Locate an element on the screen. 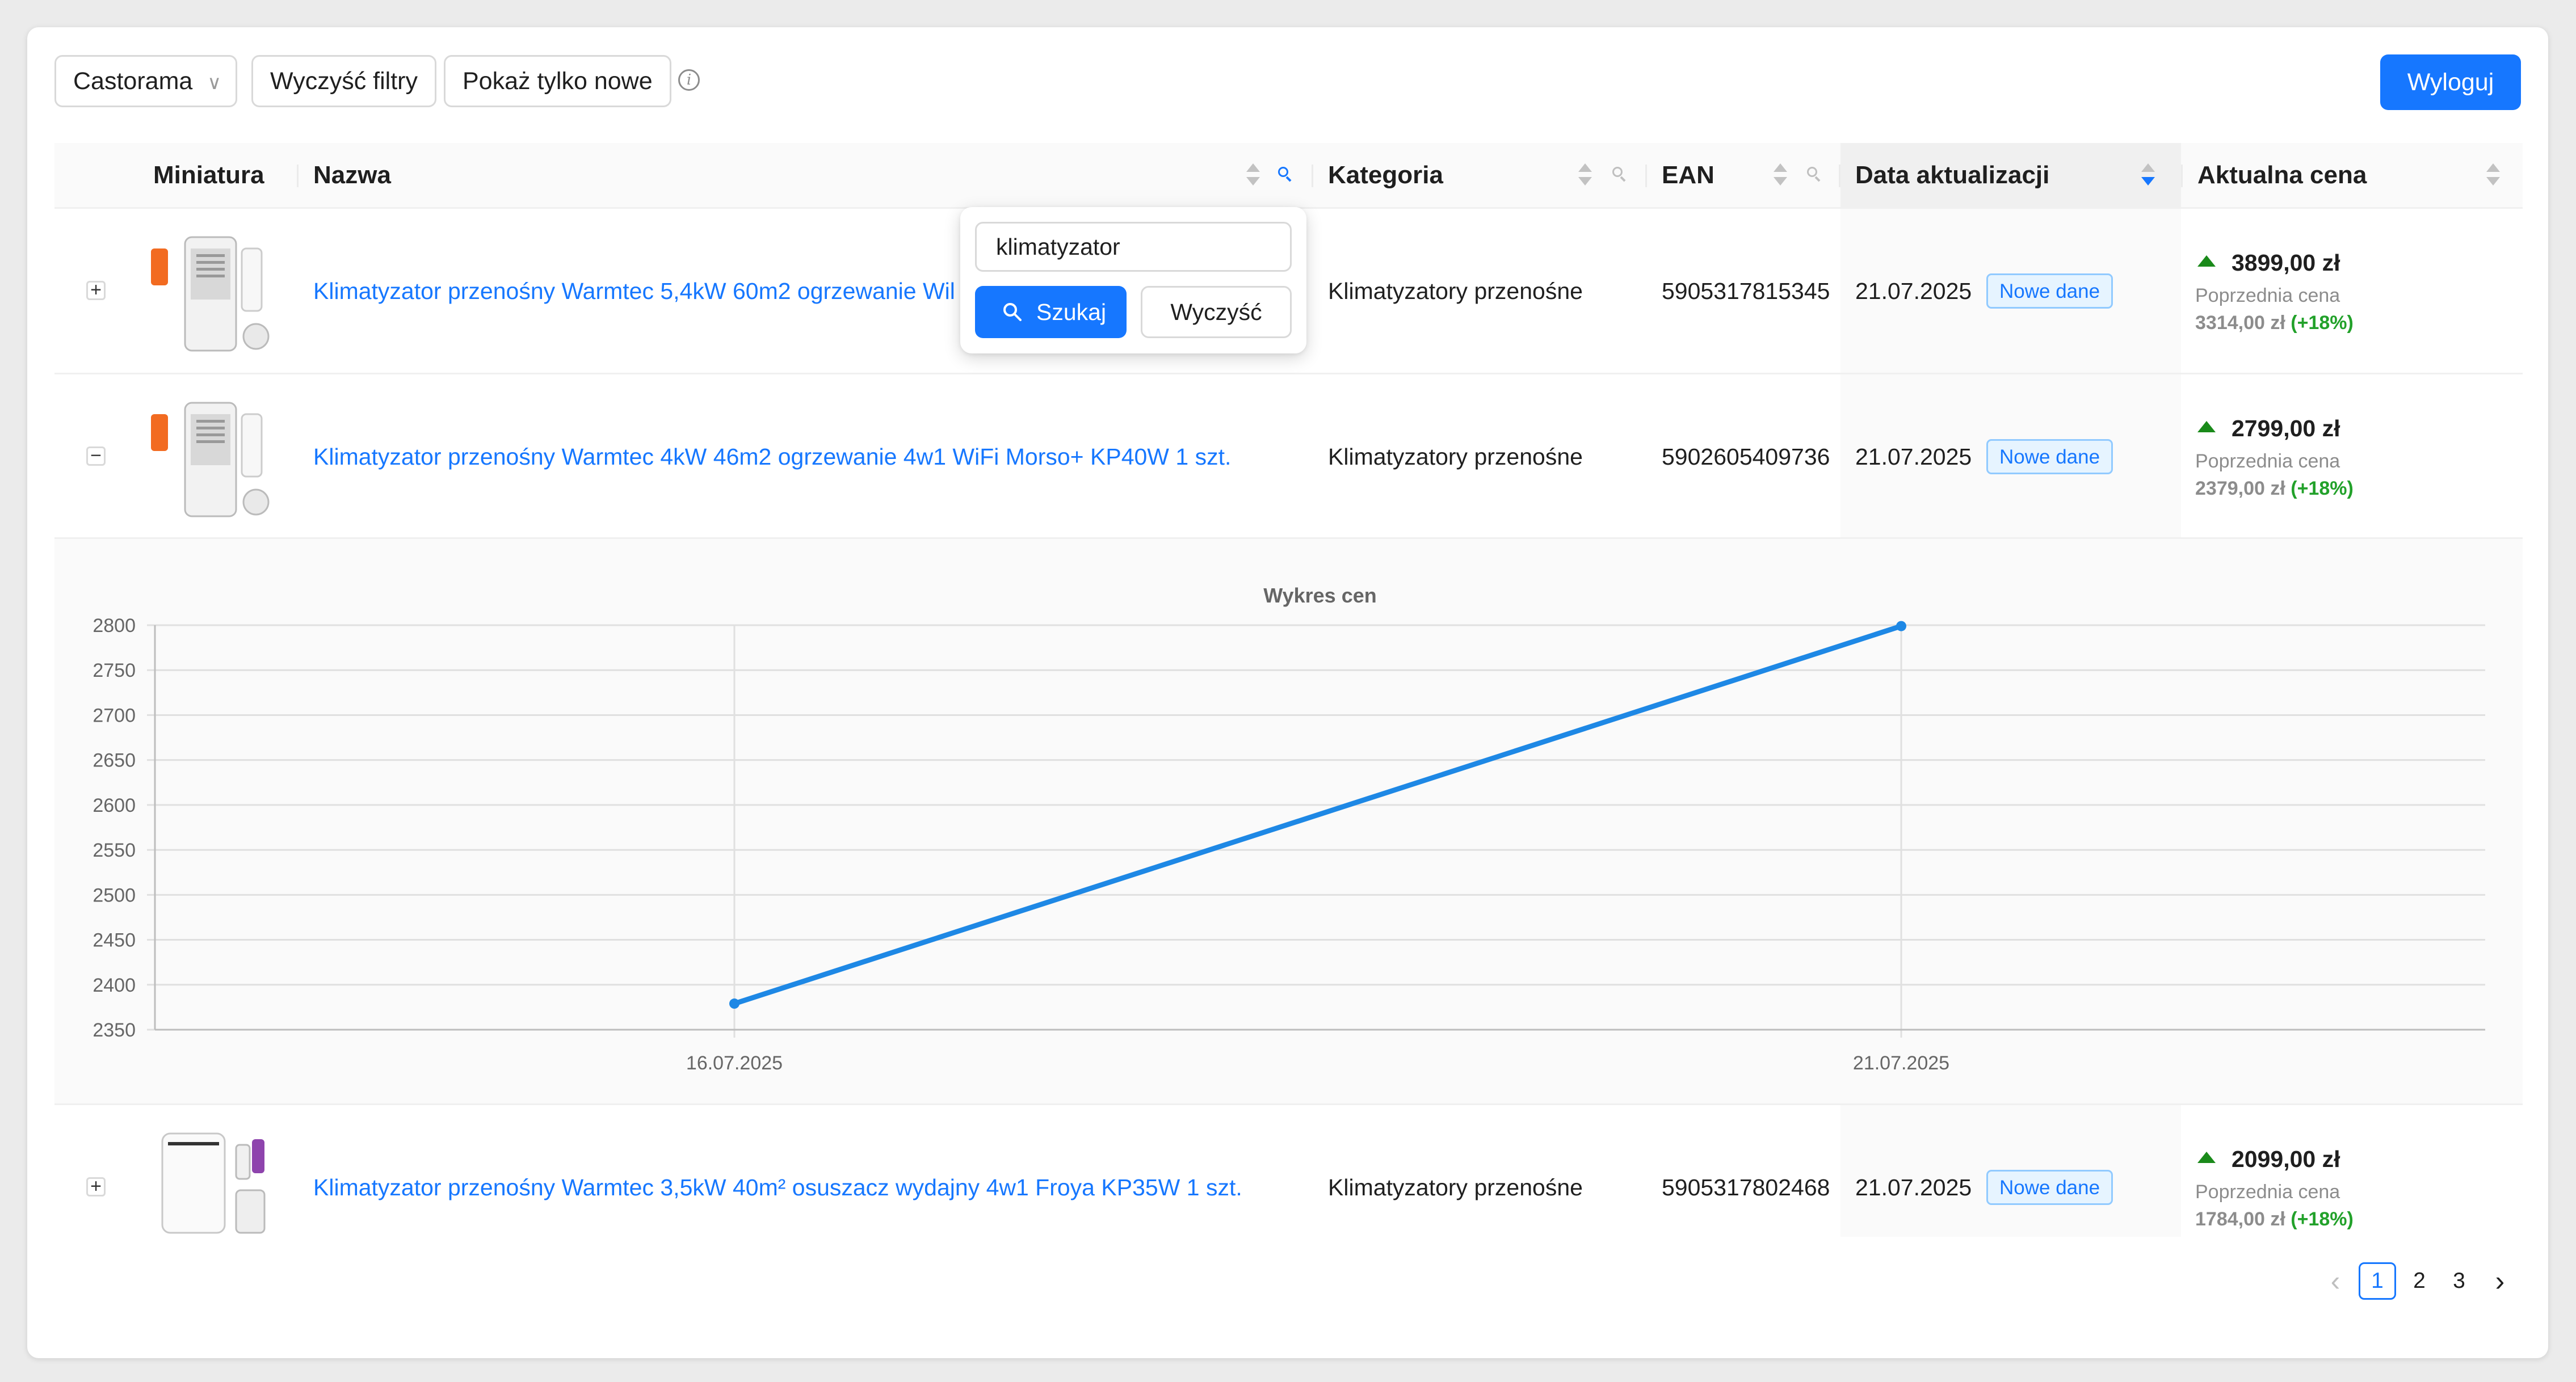 The image size is (2576, 1382). clear-button: Wyczyść is located at coordinates (1216, 312).